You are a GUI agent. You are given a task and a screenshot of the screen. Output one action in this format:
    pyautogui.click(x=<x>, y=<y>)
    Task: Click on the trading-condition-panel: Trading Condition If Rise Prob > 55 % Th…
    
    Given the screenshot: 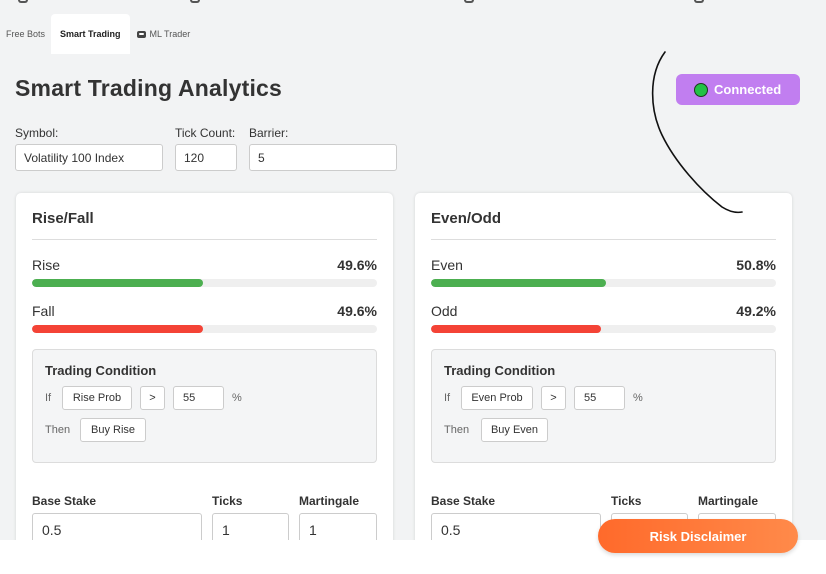 What is the action you would take?
    pyautogui.click(x=204, y=406)
    